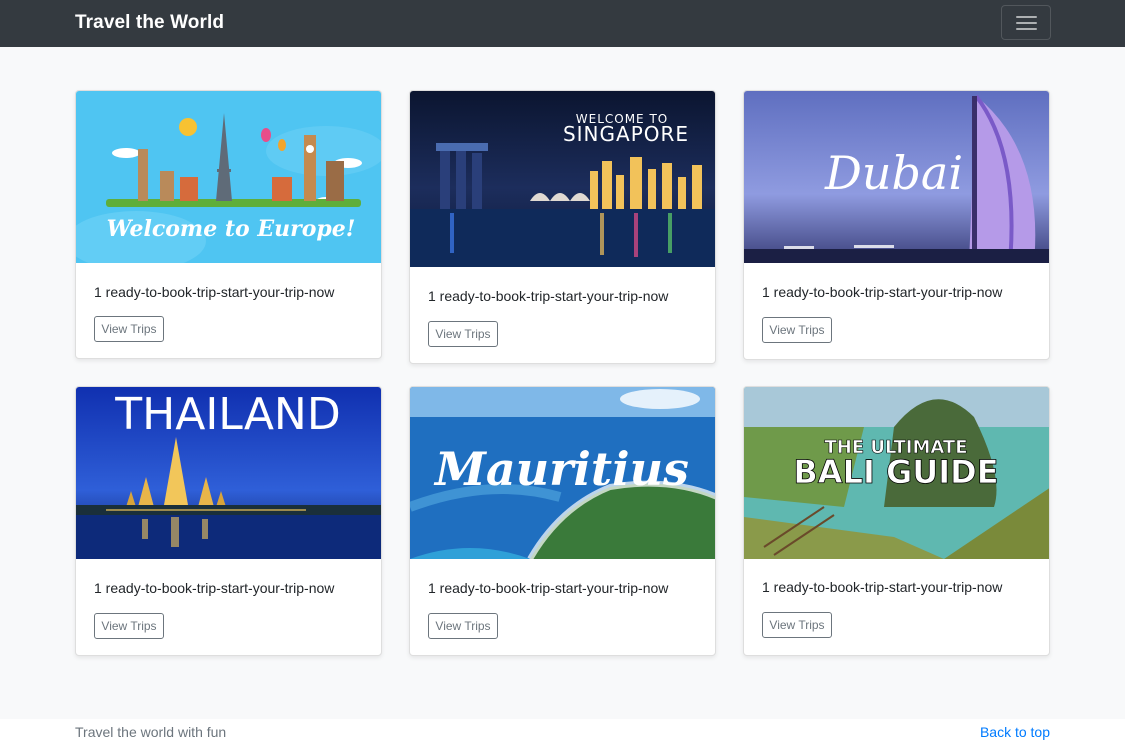  What do you see at coordinates (561, 469) in the screenshot?
I see `mauritius-image-caption: Mauritius` at bounding box center [561, 469].